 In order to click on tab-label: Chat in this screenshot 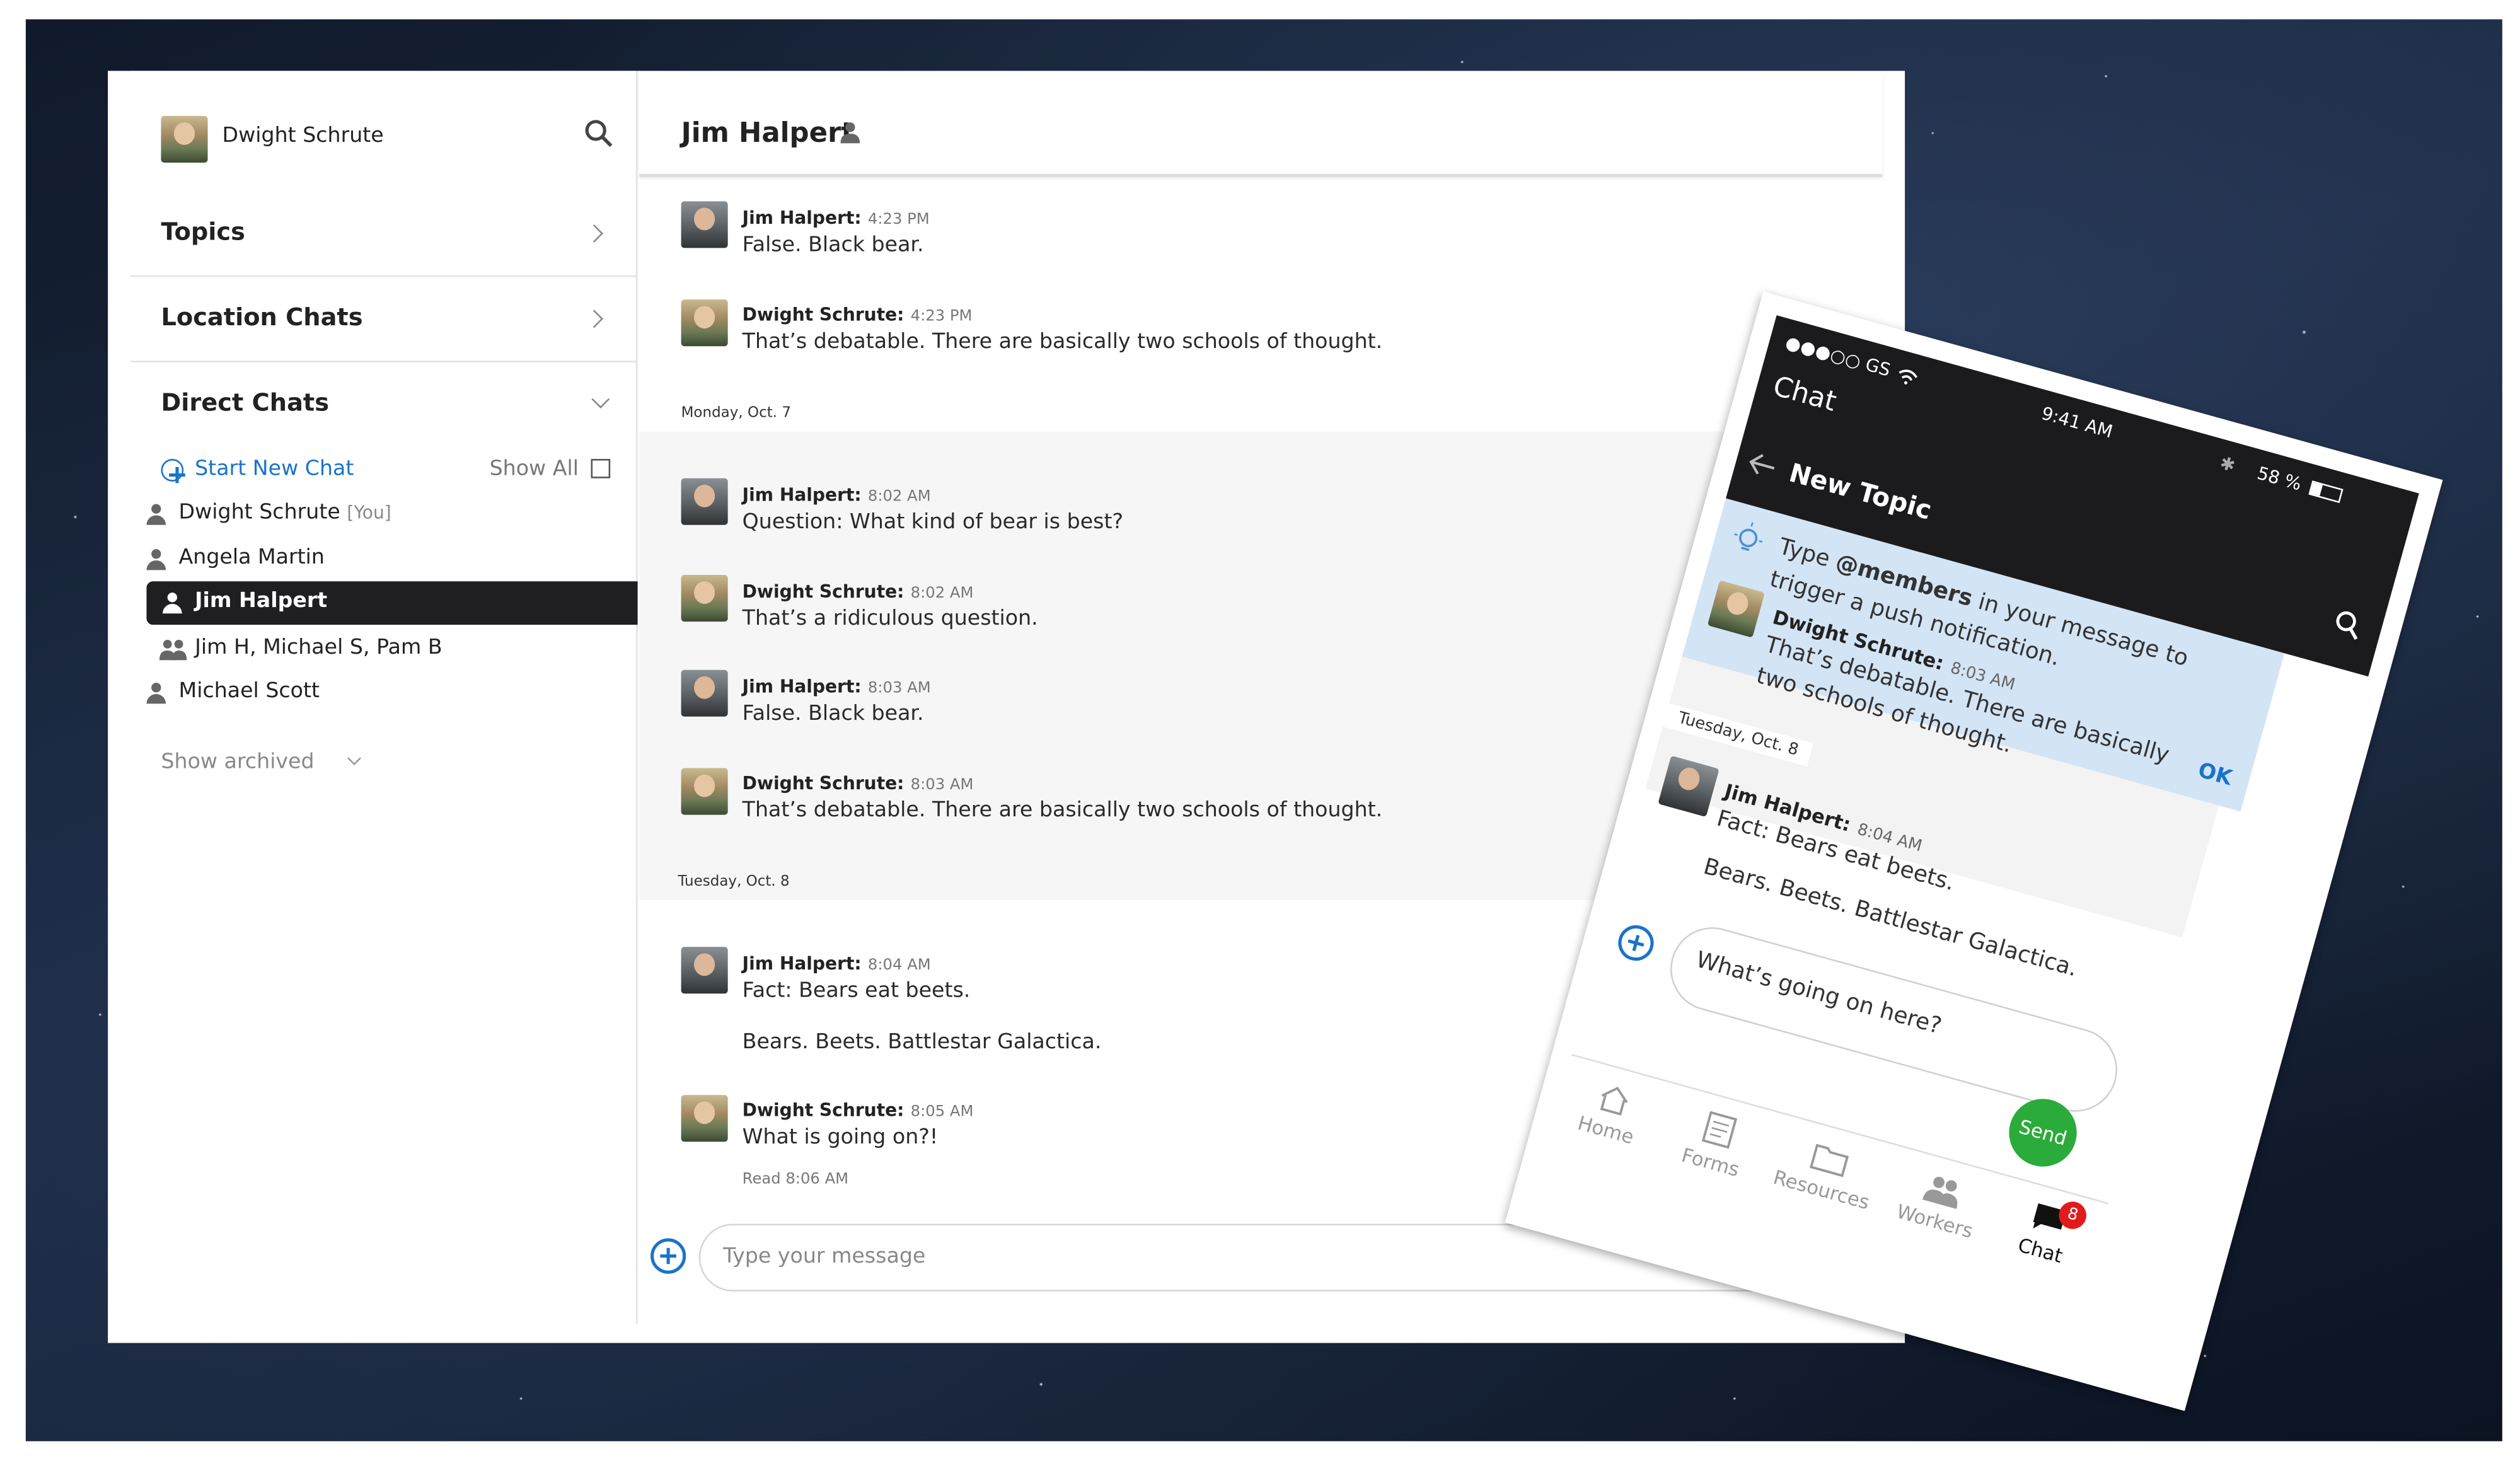, I will do `click(2040, 1251)`.